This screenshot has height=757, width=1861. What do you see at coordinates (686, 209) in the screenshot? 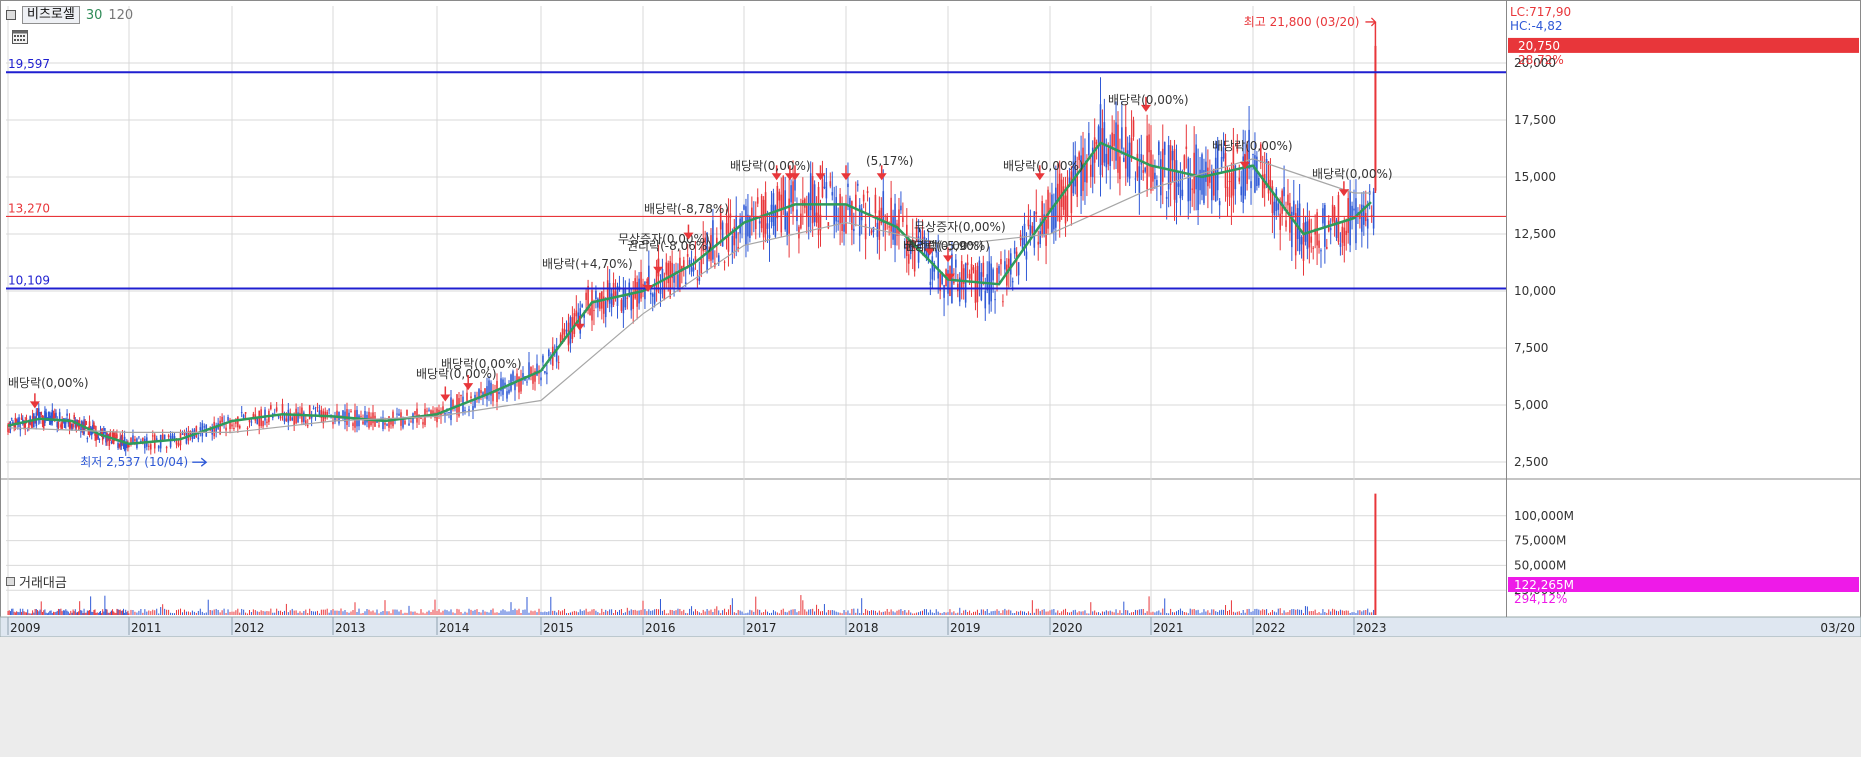
I see `event-label: 배당락(-8,78%)` at bounding box center [686, 209].